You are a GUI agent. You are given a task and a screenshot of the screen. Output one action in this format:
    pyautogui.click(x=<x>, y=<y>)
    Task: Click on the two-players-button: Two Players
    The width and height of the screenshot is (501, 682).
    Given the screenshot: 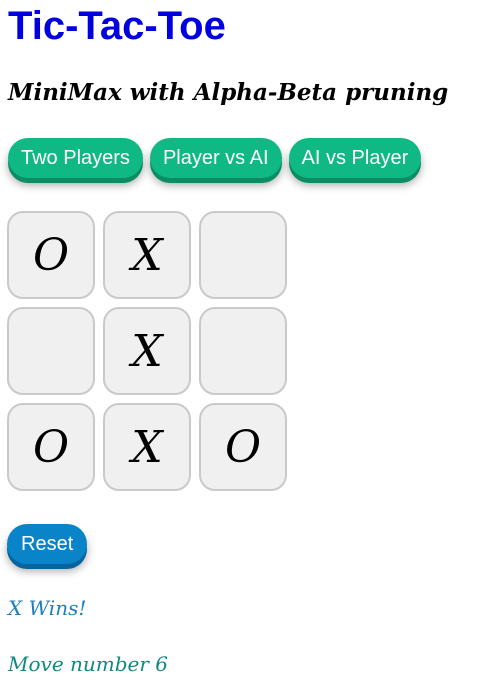 What is the action you would take?
    pyautogui.click(x=75, y=158)
    